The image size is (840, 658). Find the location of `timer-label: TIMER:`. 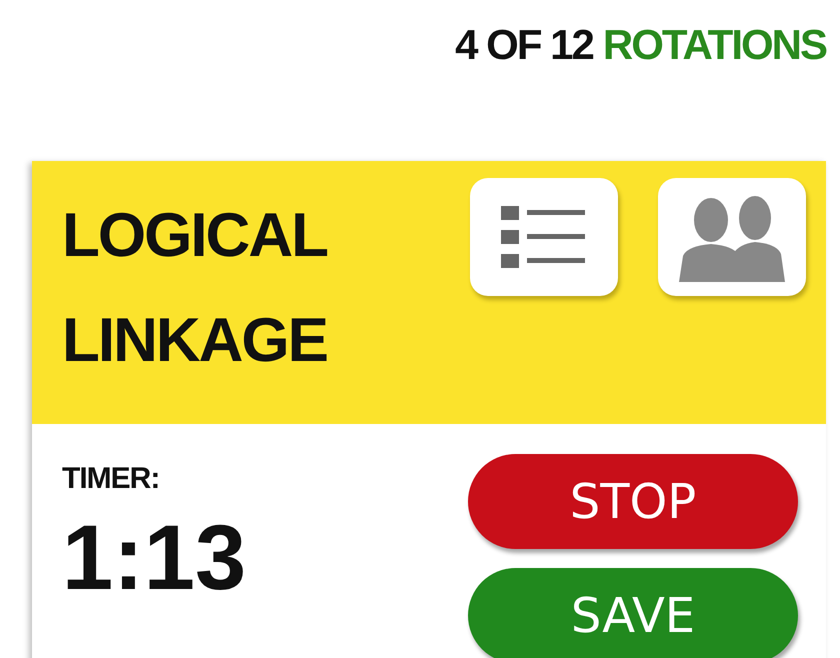

timer-label: TIMER: is located at coordinates (111, 479).